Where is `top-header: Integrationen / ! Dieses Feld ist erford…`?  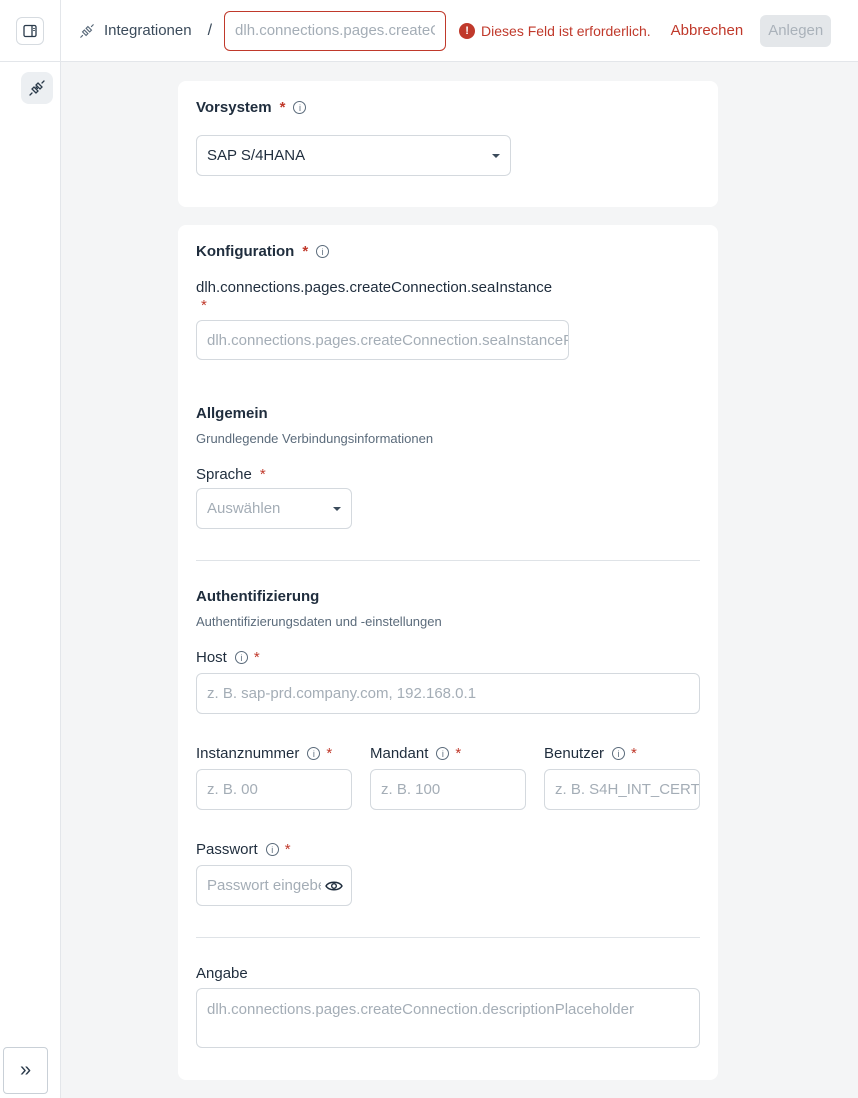 top-header: Integrationen / ! Dieses Feld ist erford… is located at coordinates (459, 31).